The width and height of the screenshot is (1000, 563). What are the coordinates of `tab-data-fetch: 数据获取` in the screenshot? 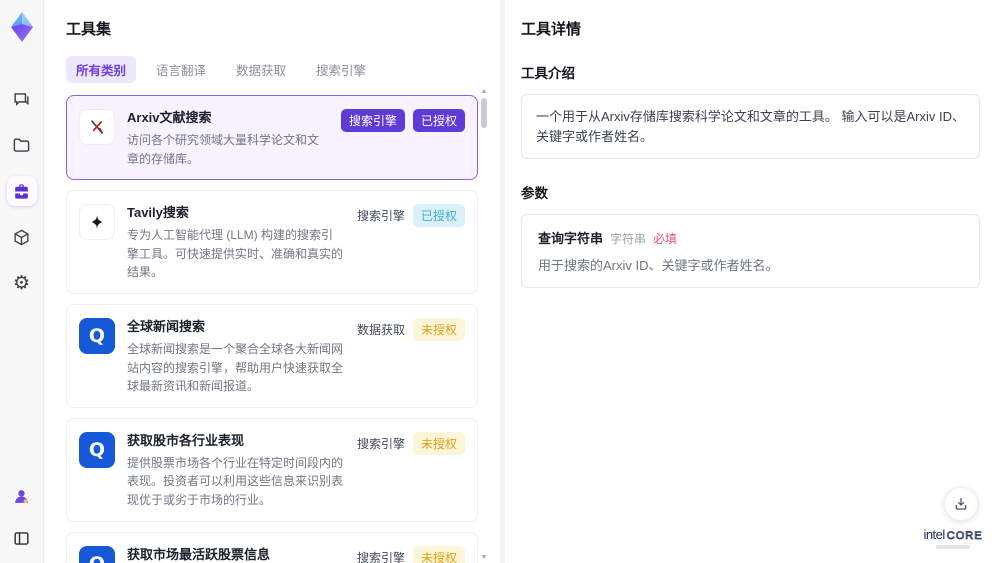 It's located at (261, 69).